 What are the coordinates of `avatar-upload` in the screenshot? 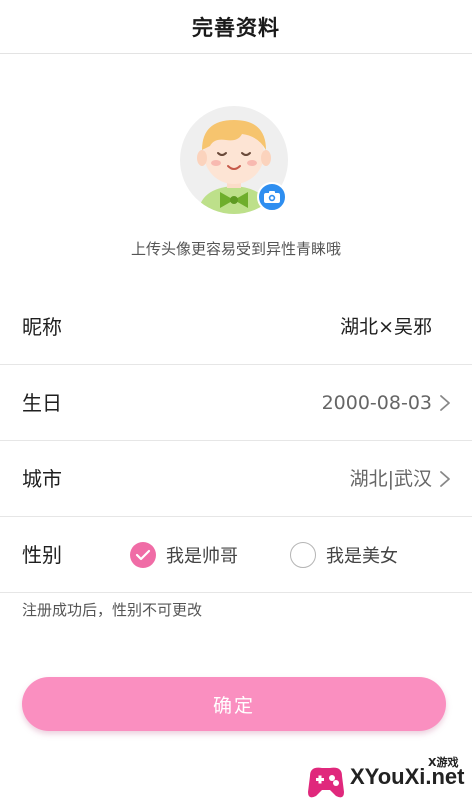 It's located at (234, 160).